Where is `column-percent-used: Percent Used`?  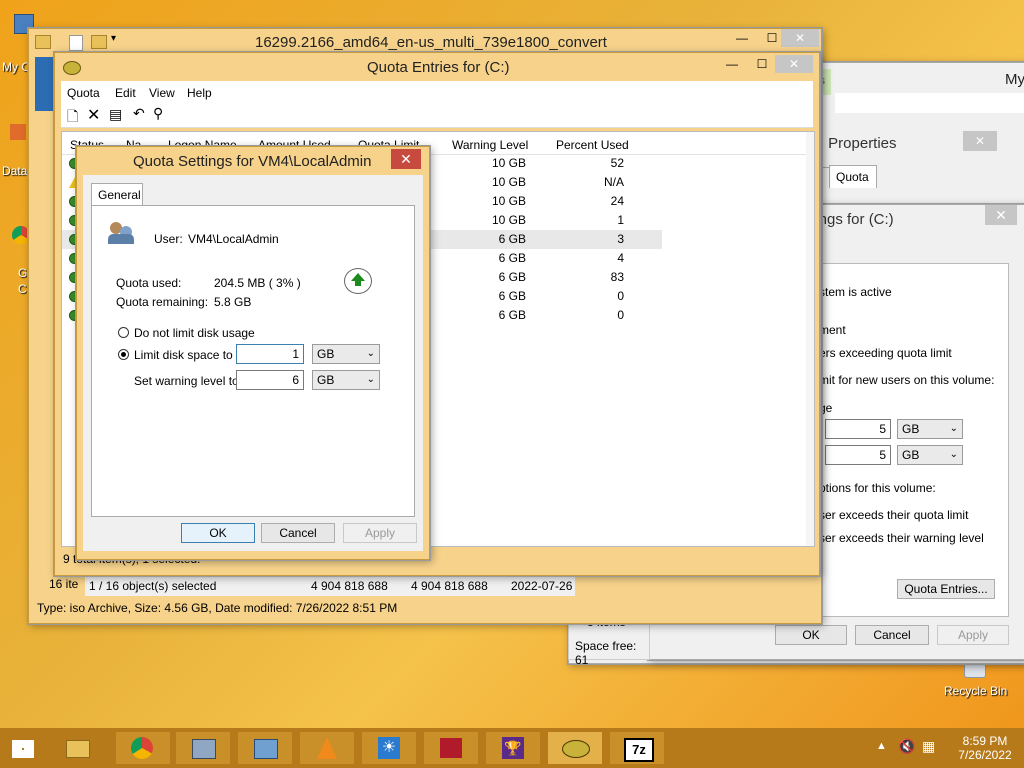
column-percent-used: Percent Used is located at coordinates (592, 145).